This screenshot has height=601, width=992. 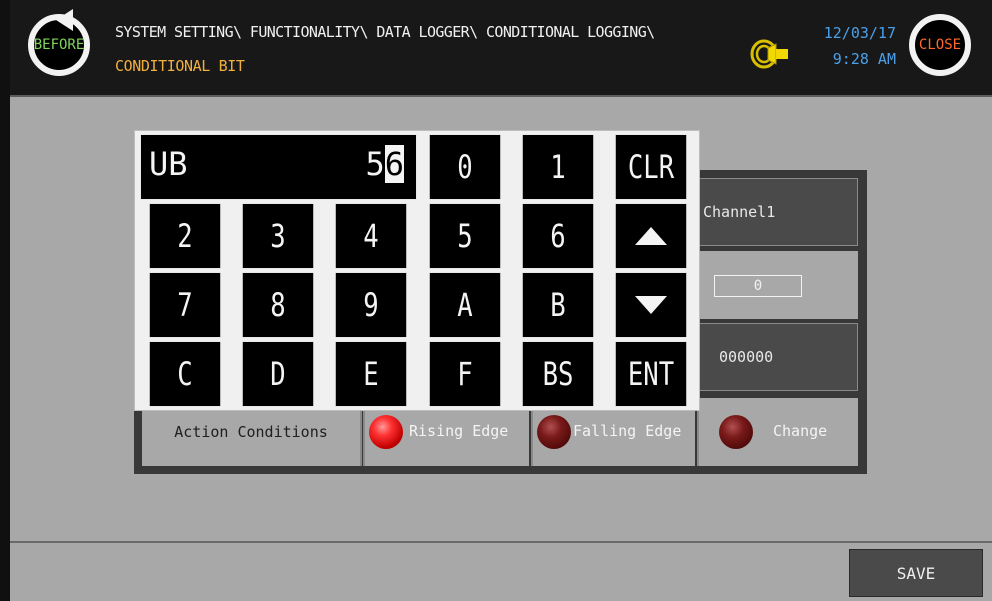 I want to click on rising-edge-label: Rising Edge, so click(x=459, y=431).